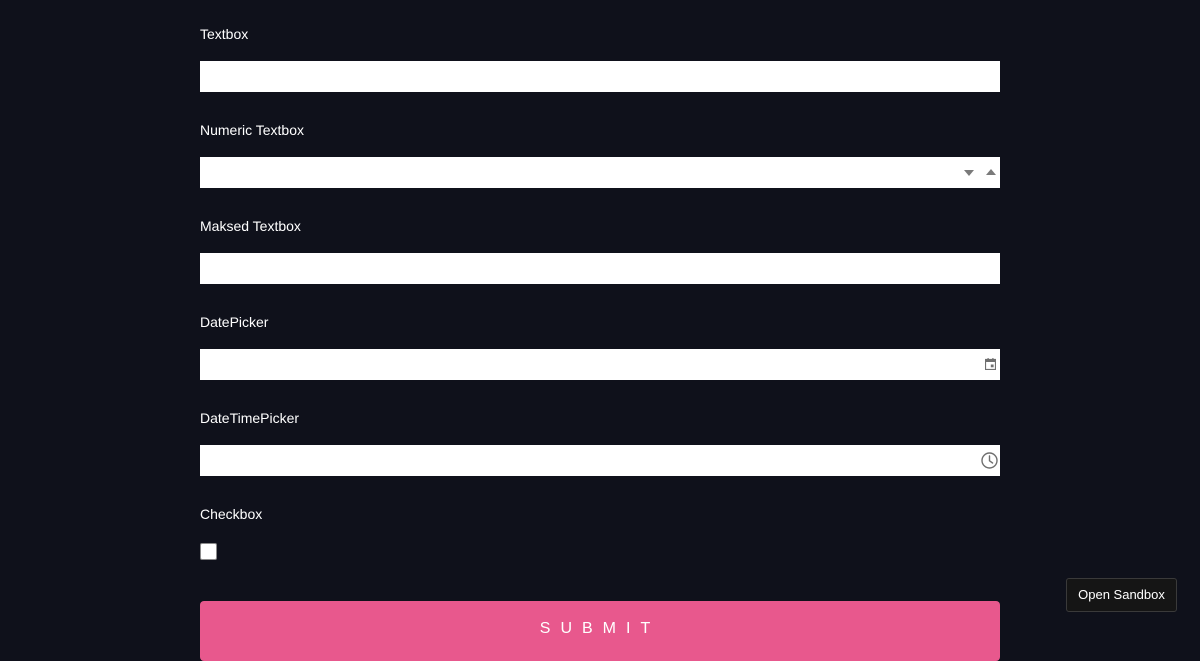 The width and height of the screenshot is (1200, 661). I want to click on datepicker-input, so click(600, 364).